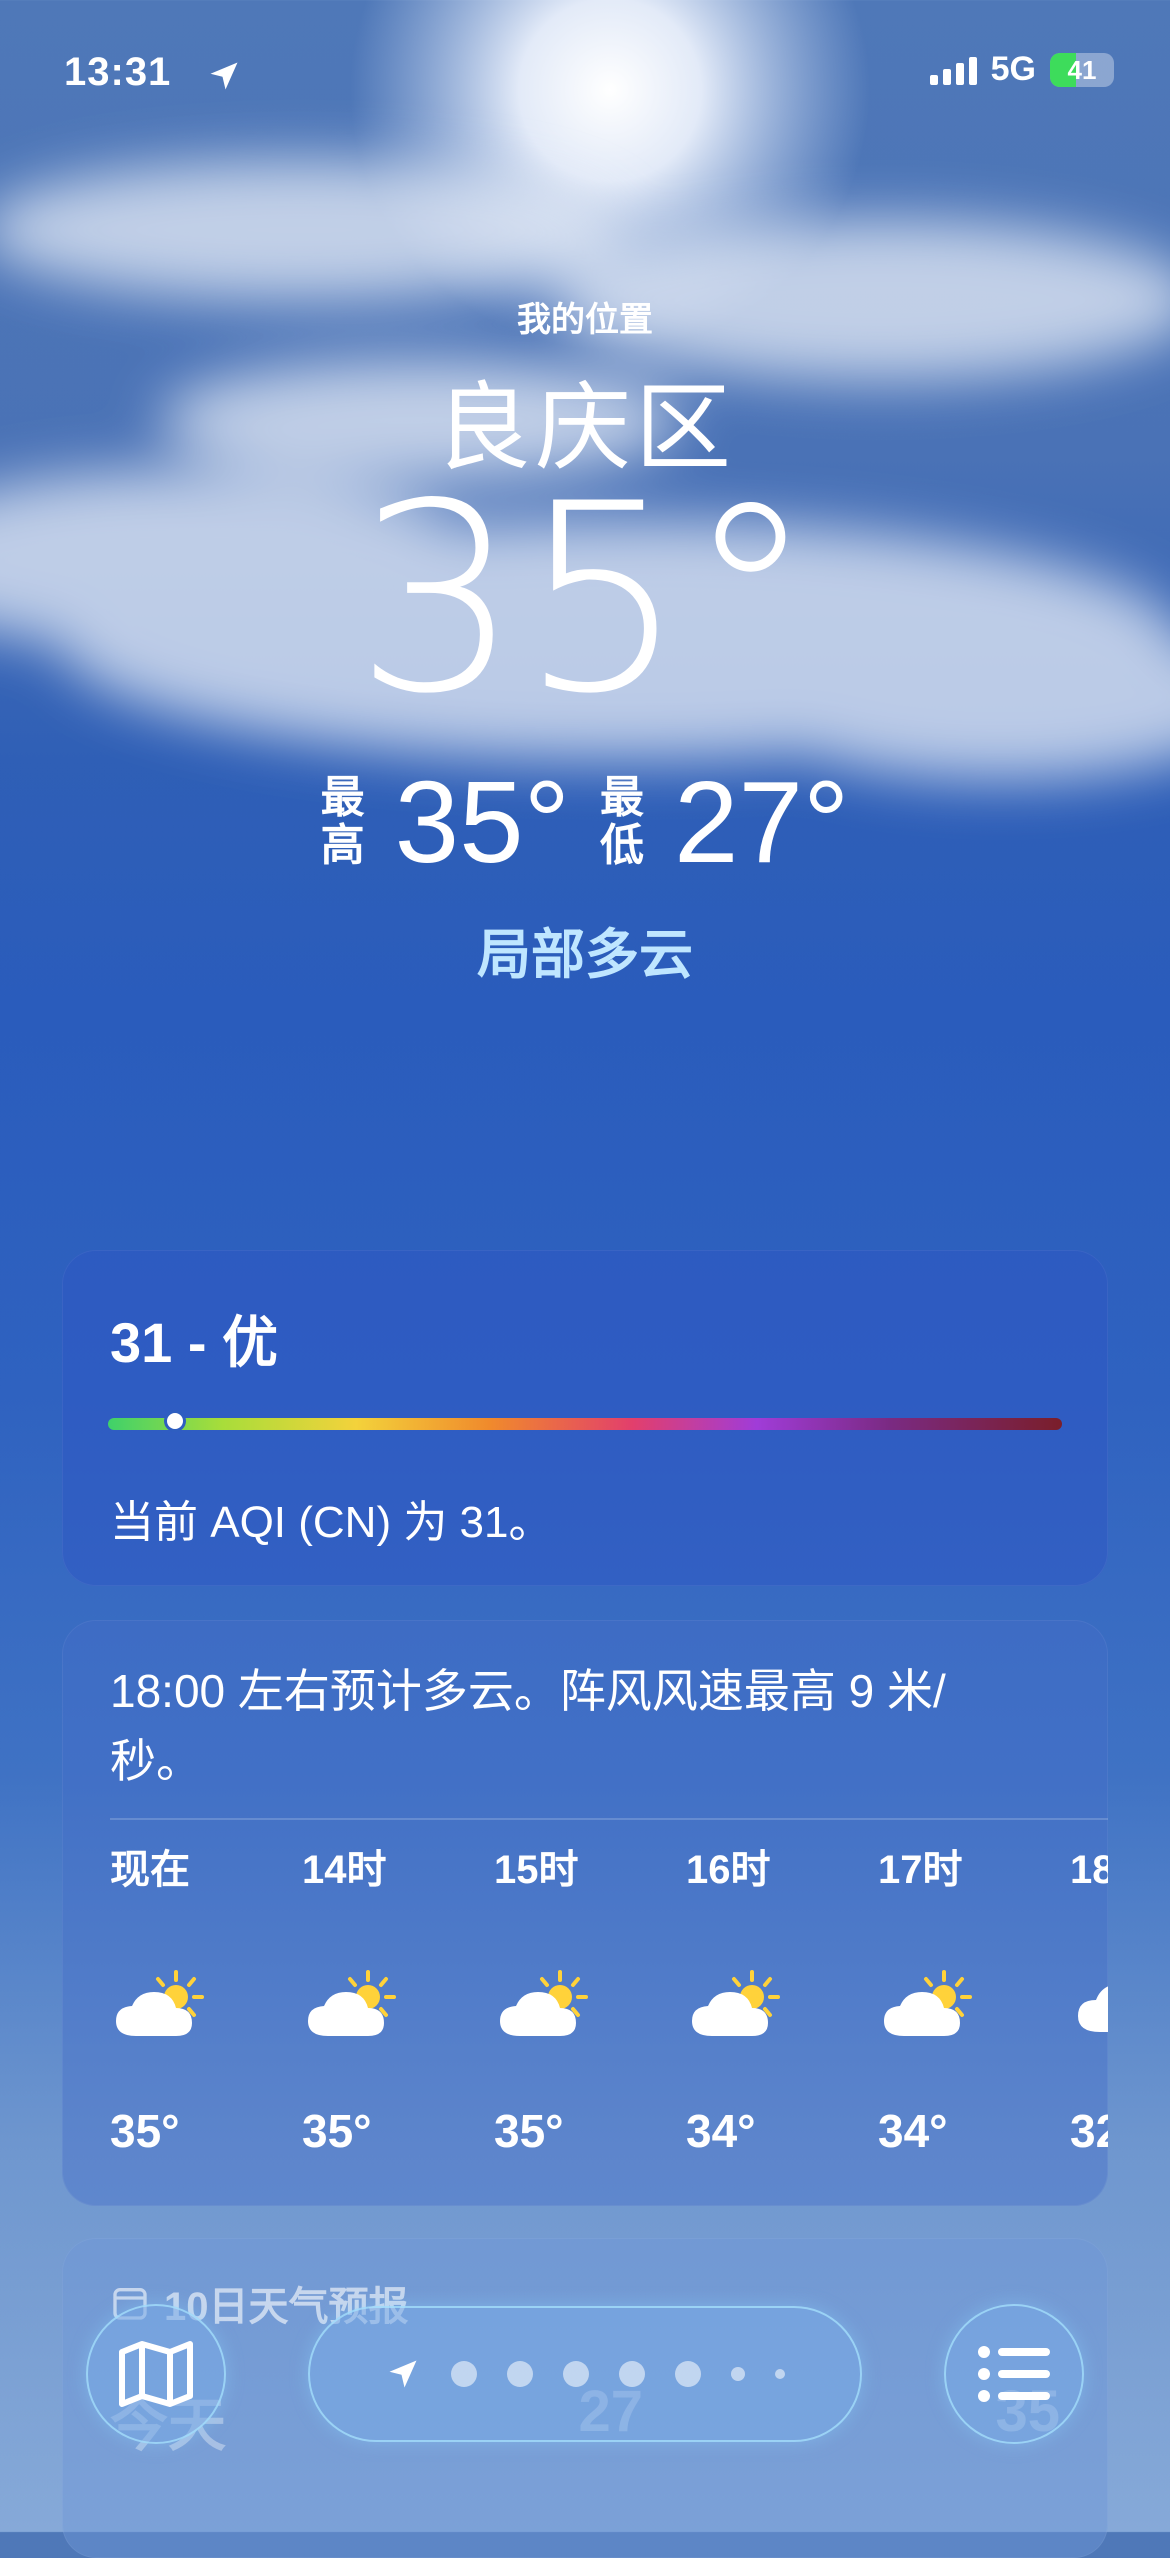 The image size is (1170, 2558). I want to click on battery-percentage: 41, so click(1082, 69).